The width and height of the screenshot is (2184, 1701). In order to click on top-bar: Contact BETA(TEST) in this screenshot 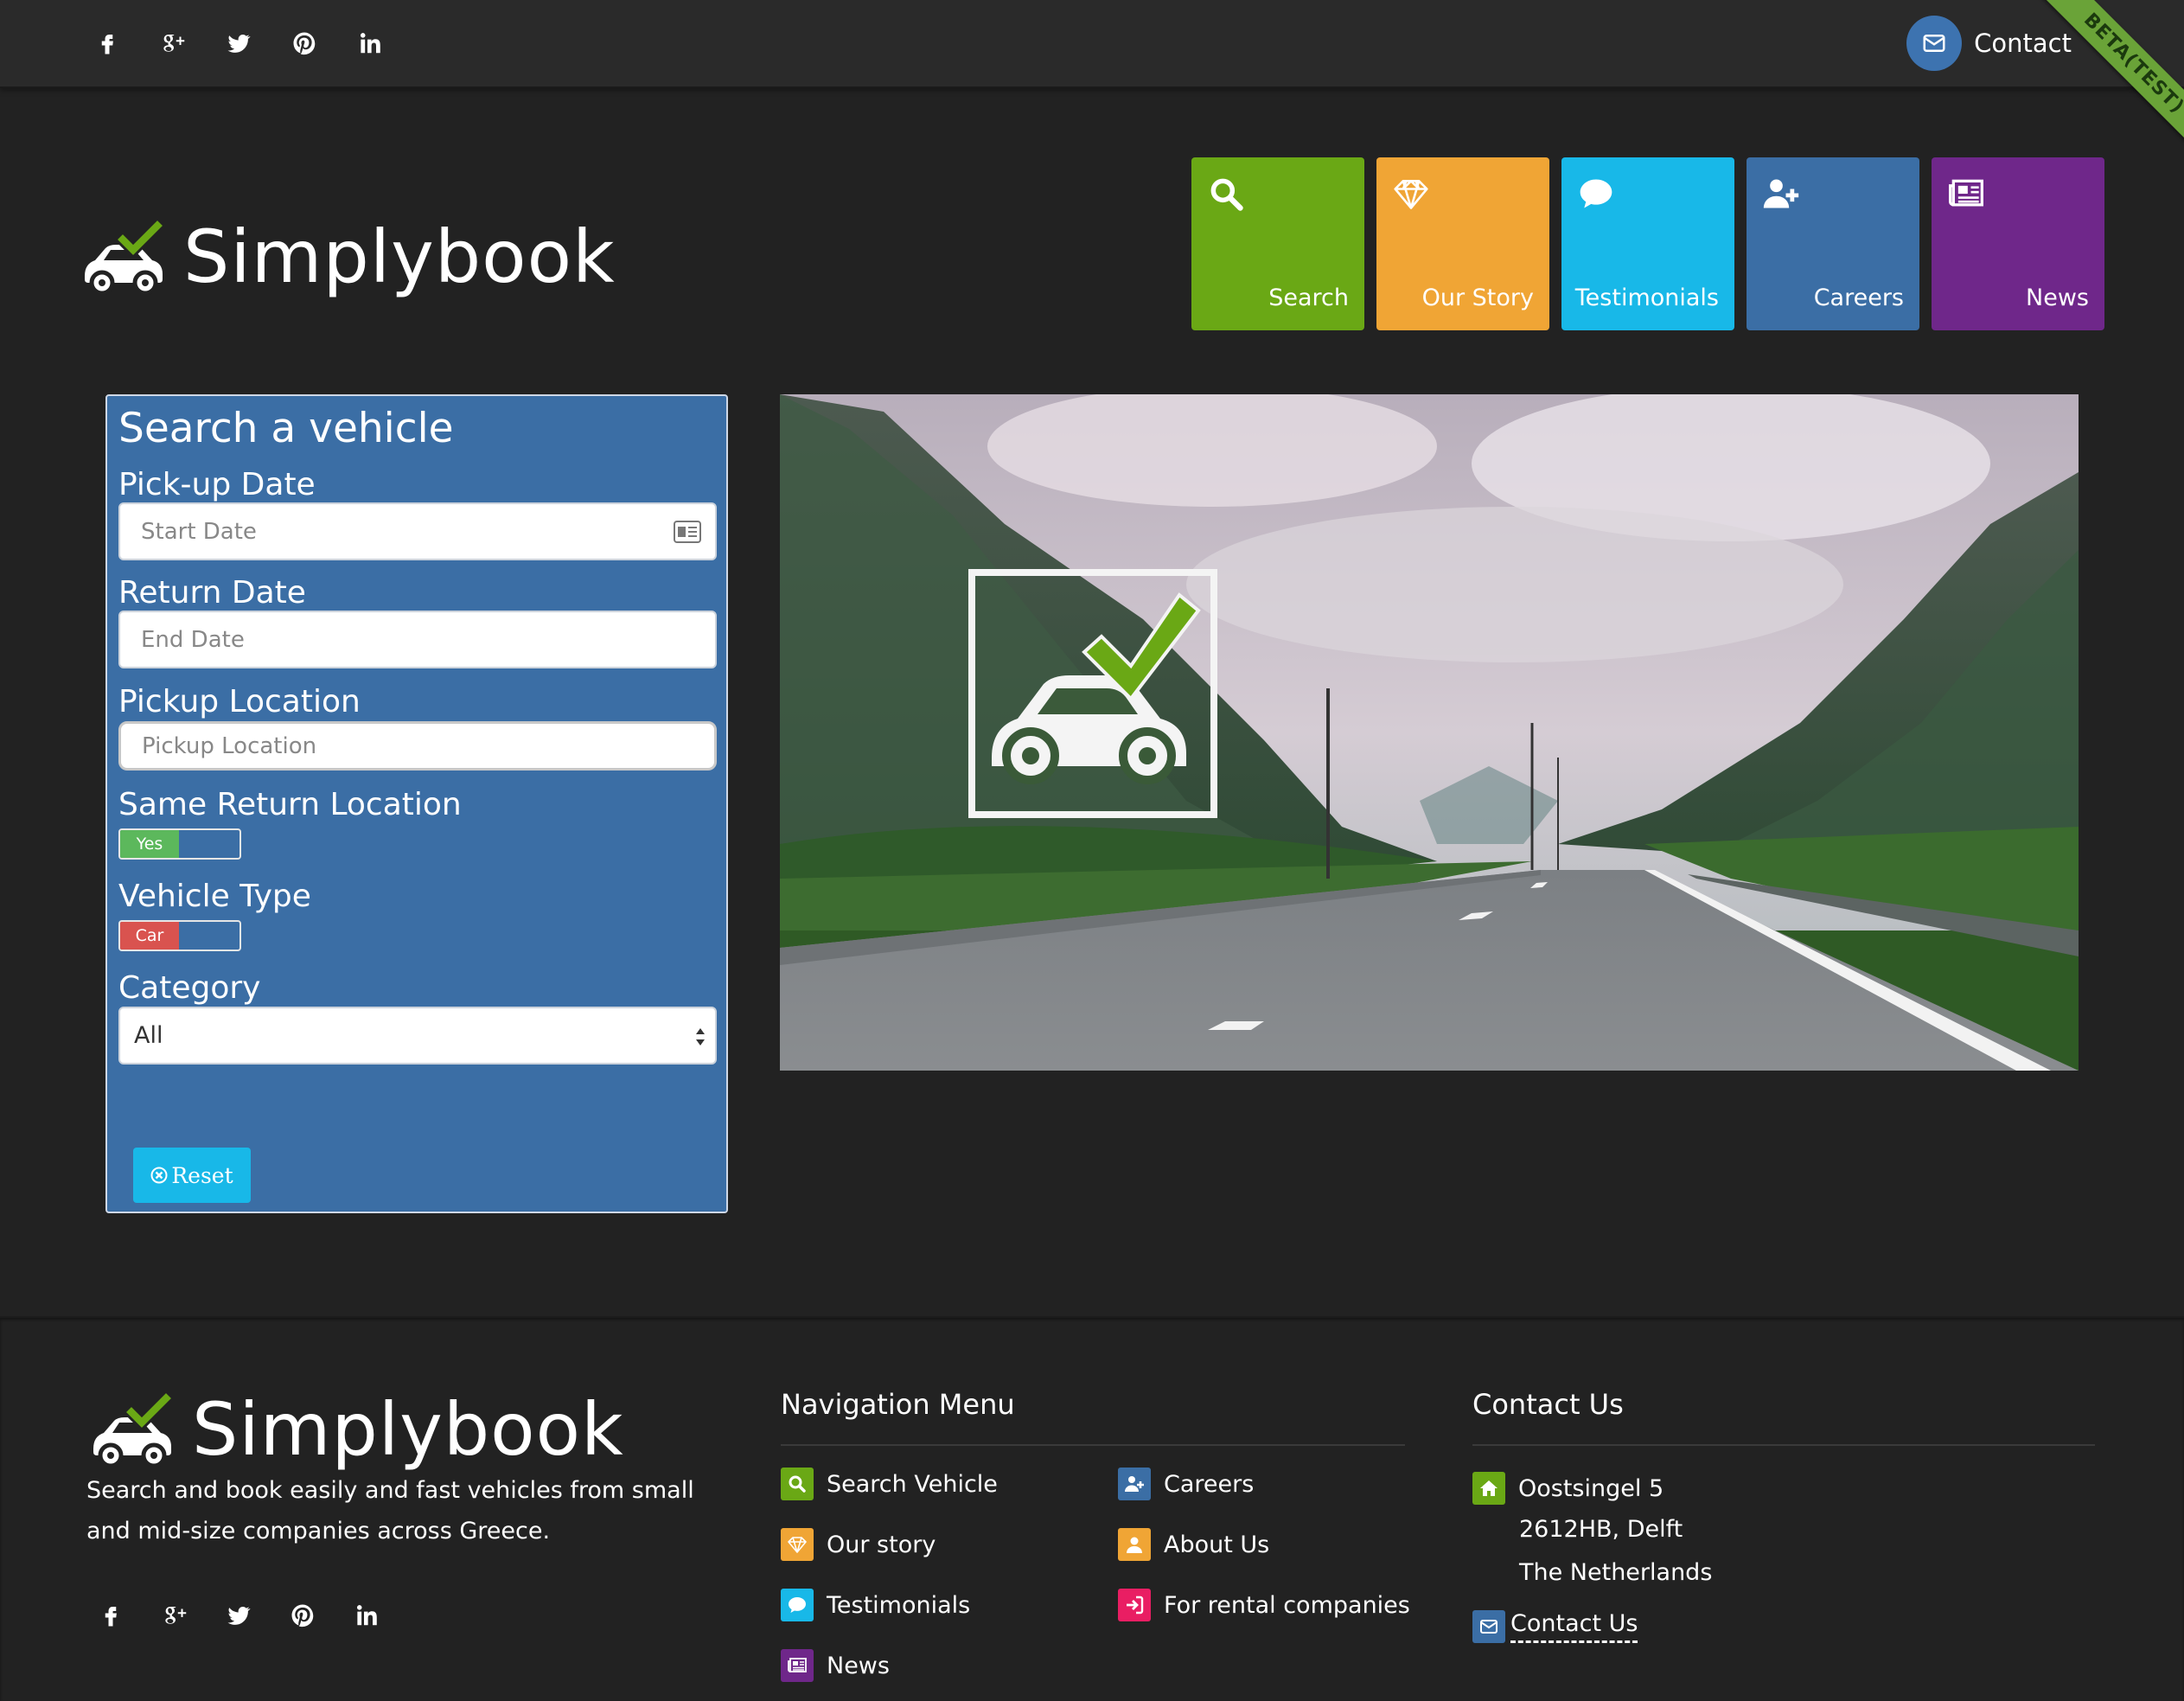, I will do `click(1092, 82)`.